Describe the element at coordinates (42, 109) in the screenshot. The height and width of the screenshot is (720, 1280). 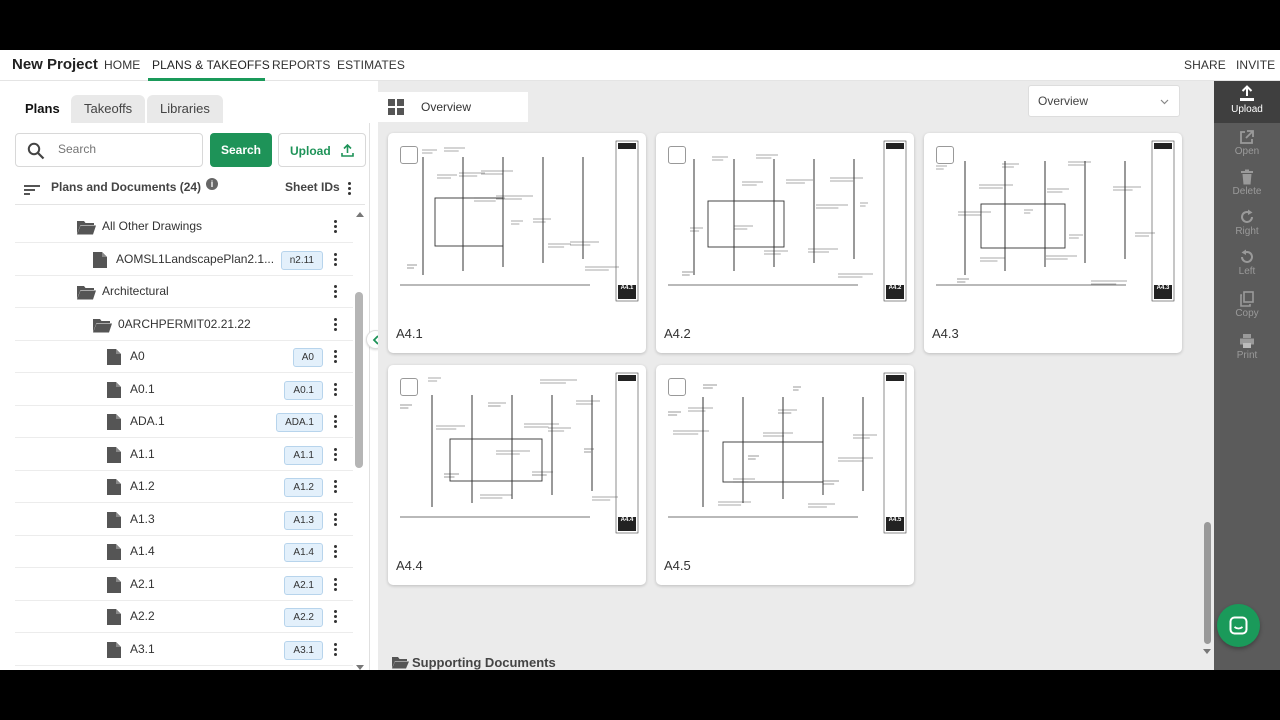
I see `tab-plans: Plans` at that location.